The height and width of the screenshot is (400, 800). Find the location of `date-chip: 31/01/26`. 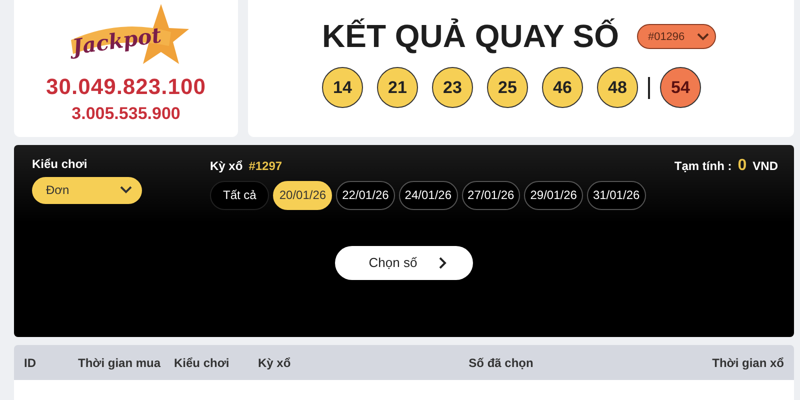

date-chip: 31/01/26 is located at coordinates (616, 195).